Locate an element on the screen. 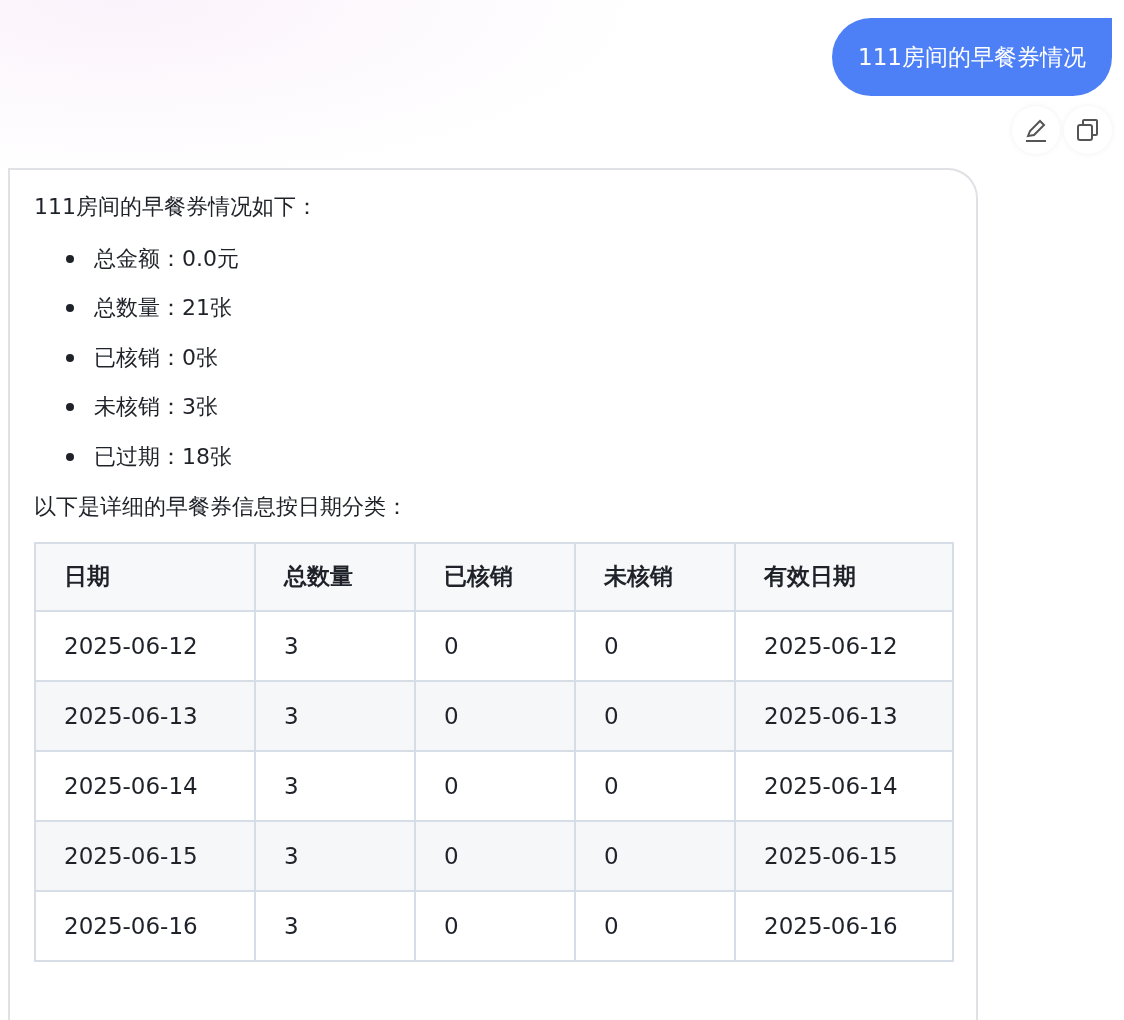  column-header: 总数量 is located at coordinates (335, 576).